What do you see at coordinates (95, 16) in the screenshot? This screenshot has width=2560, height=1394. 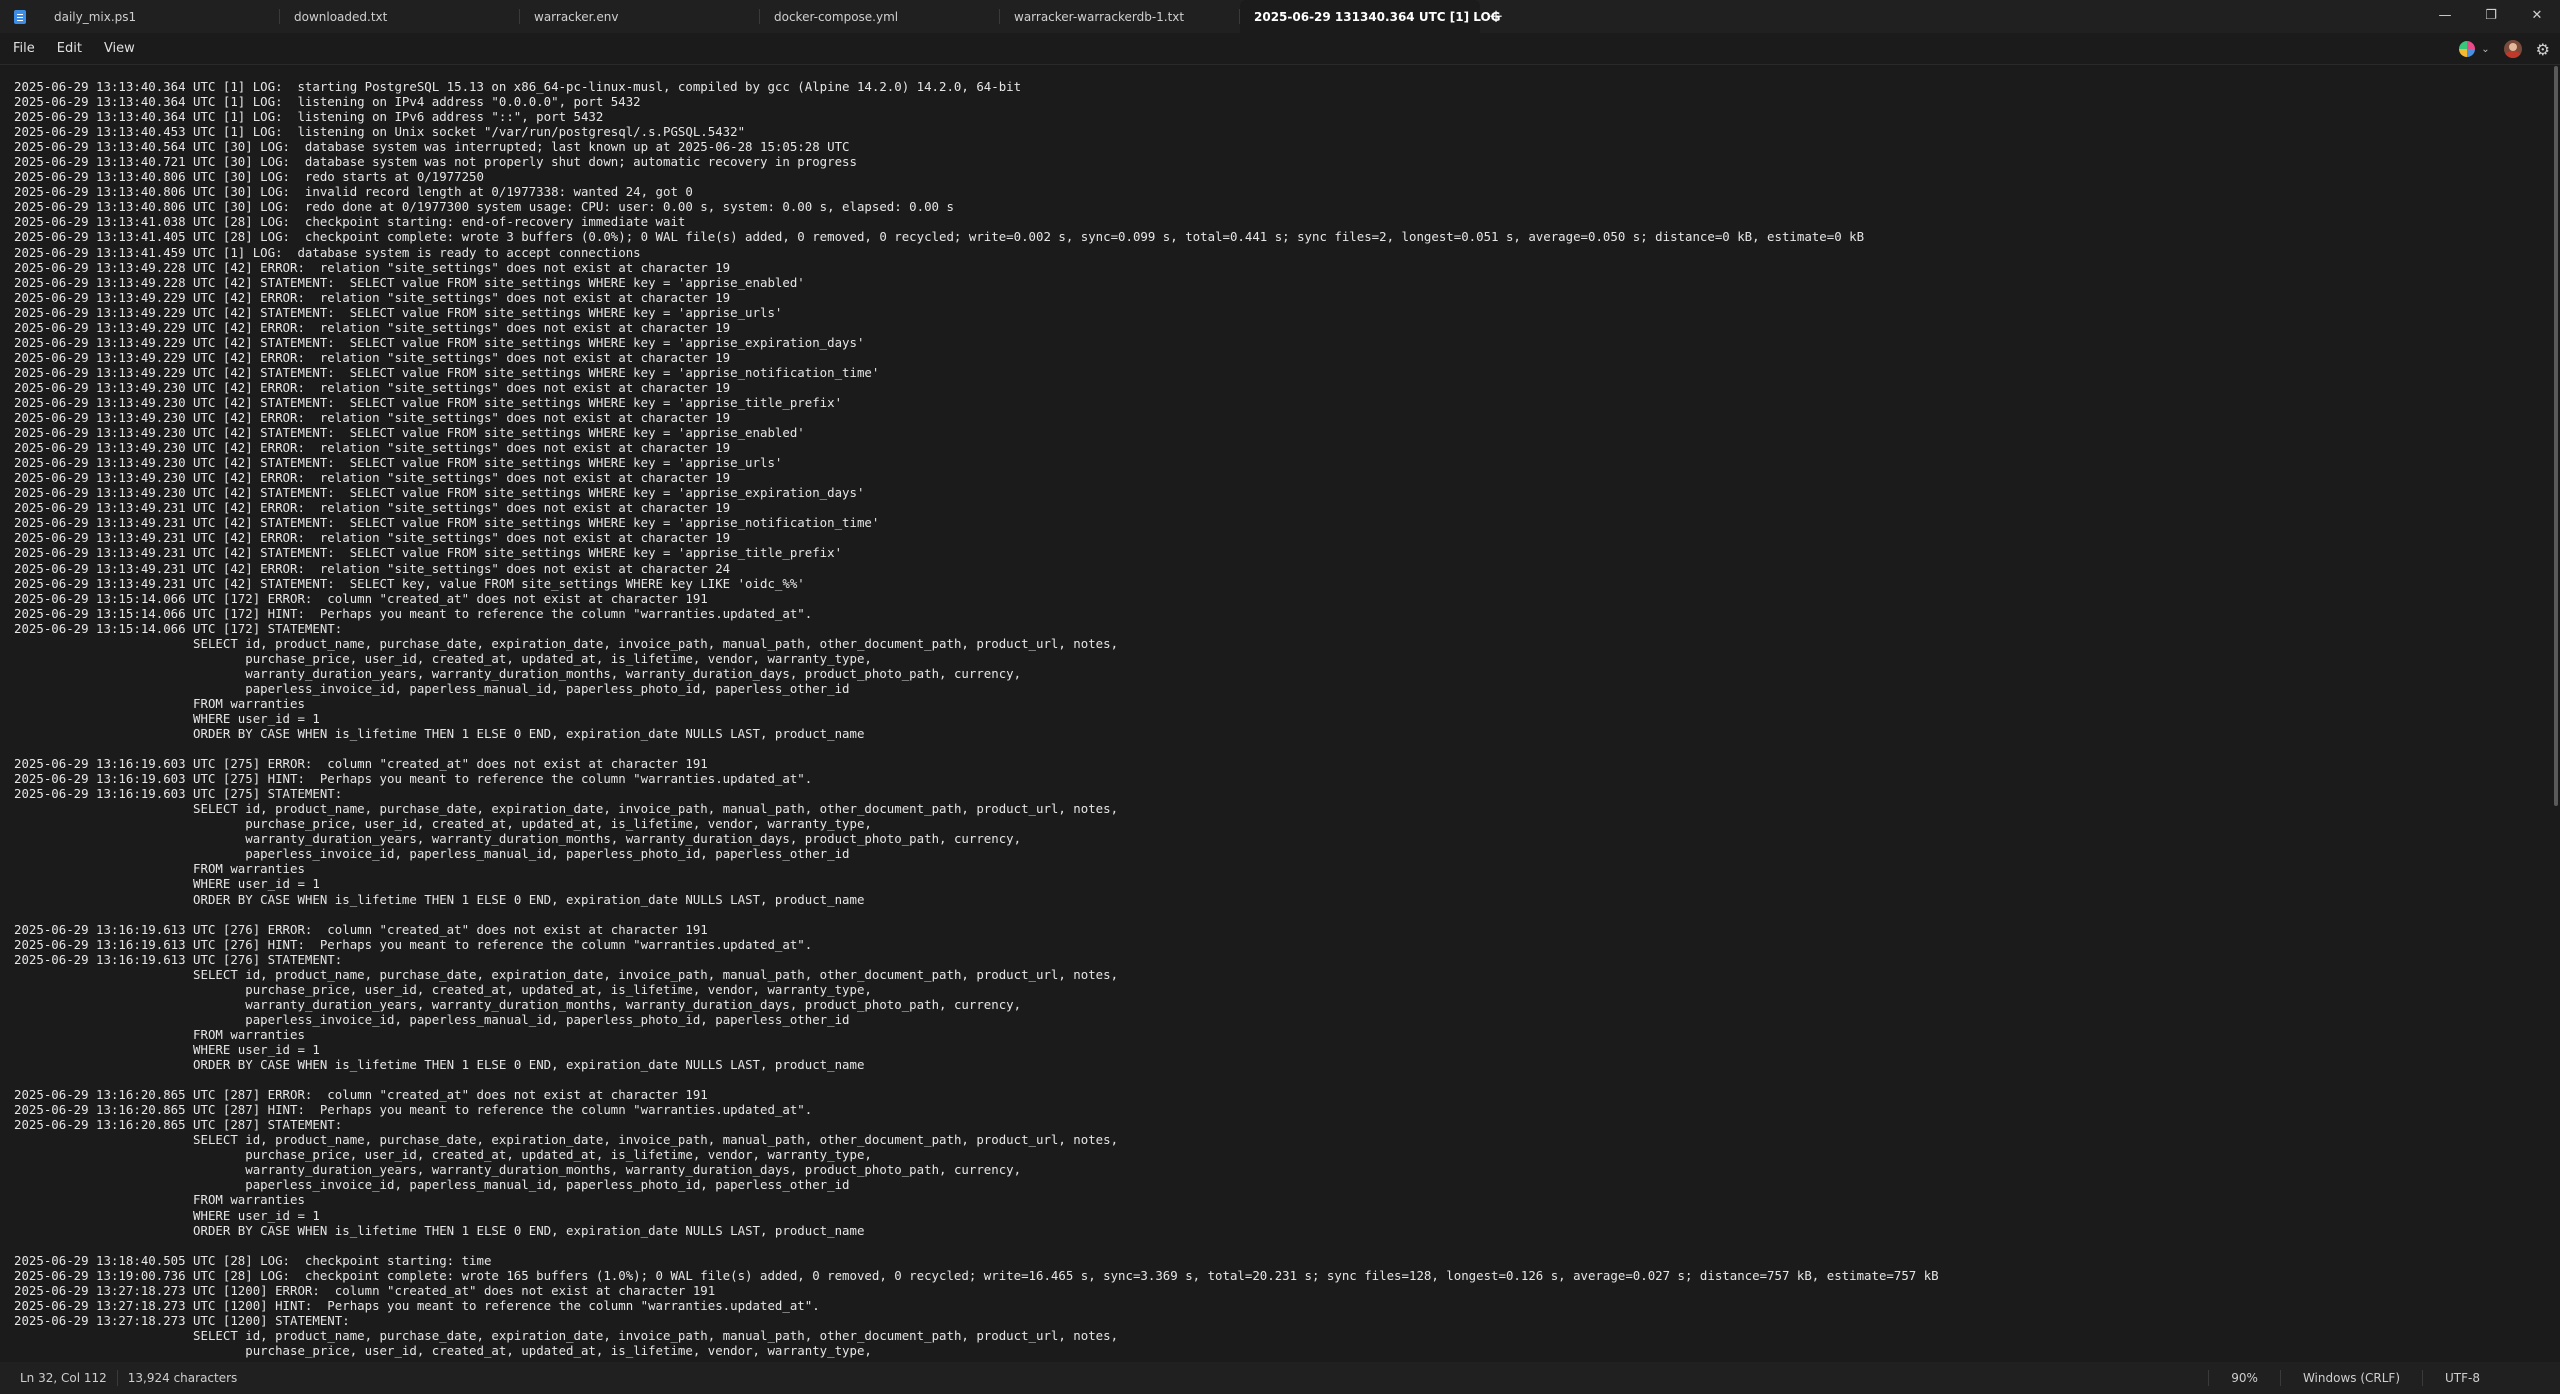 I see `tab-label: daily_mix.ps1` at bounding box center [95, 16].